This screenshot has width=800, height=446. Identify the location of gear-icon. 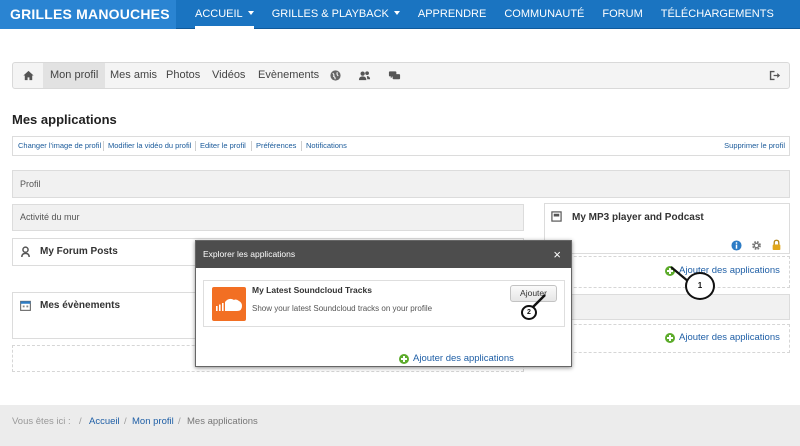
(756, 245).